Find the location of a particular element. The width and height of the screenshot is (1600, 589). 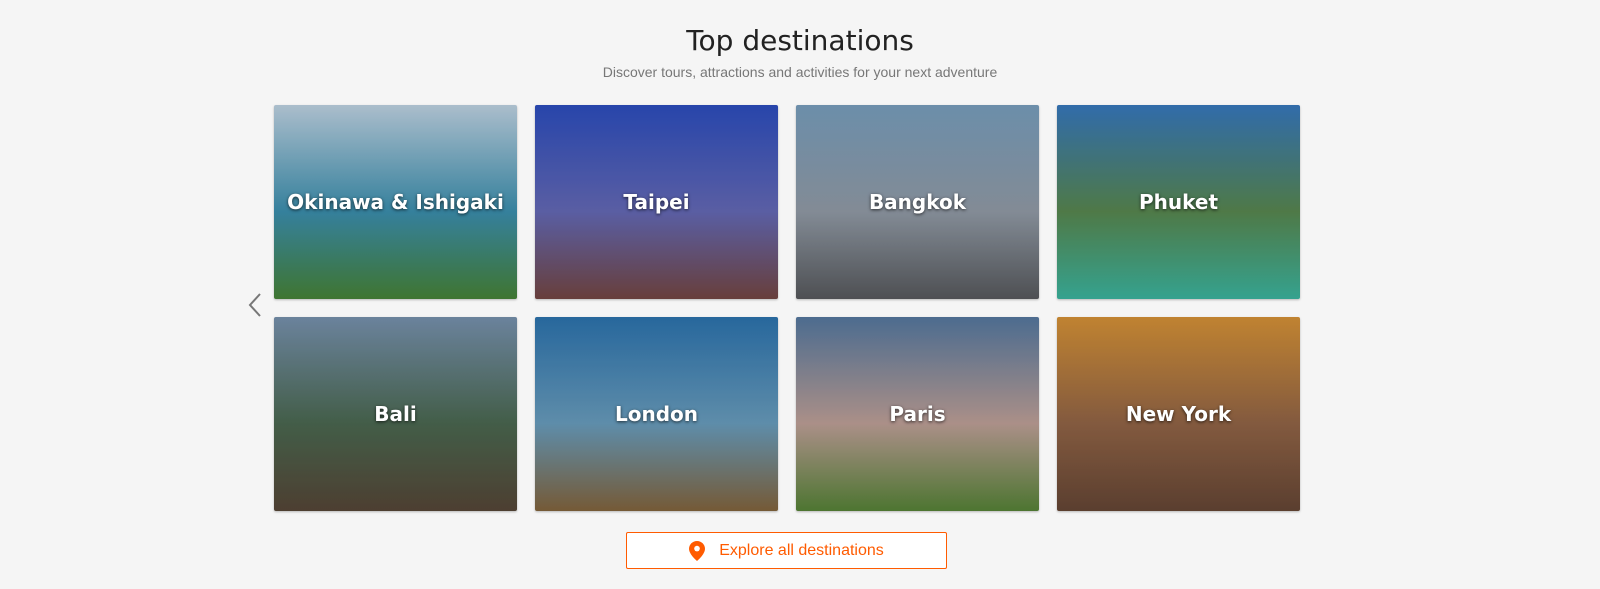

destination-label: New York is located at coordinates (1178, 414).